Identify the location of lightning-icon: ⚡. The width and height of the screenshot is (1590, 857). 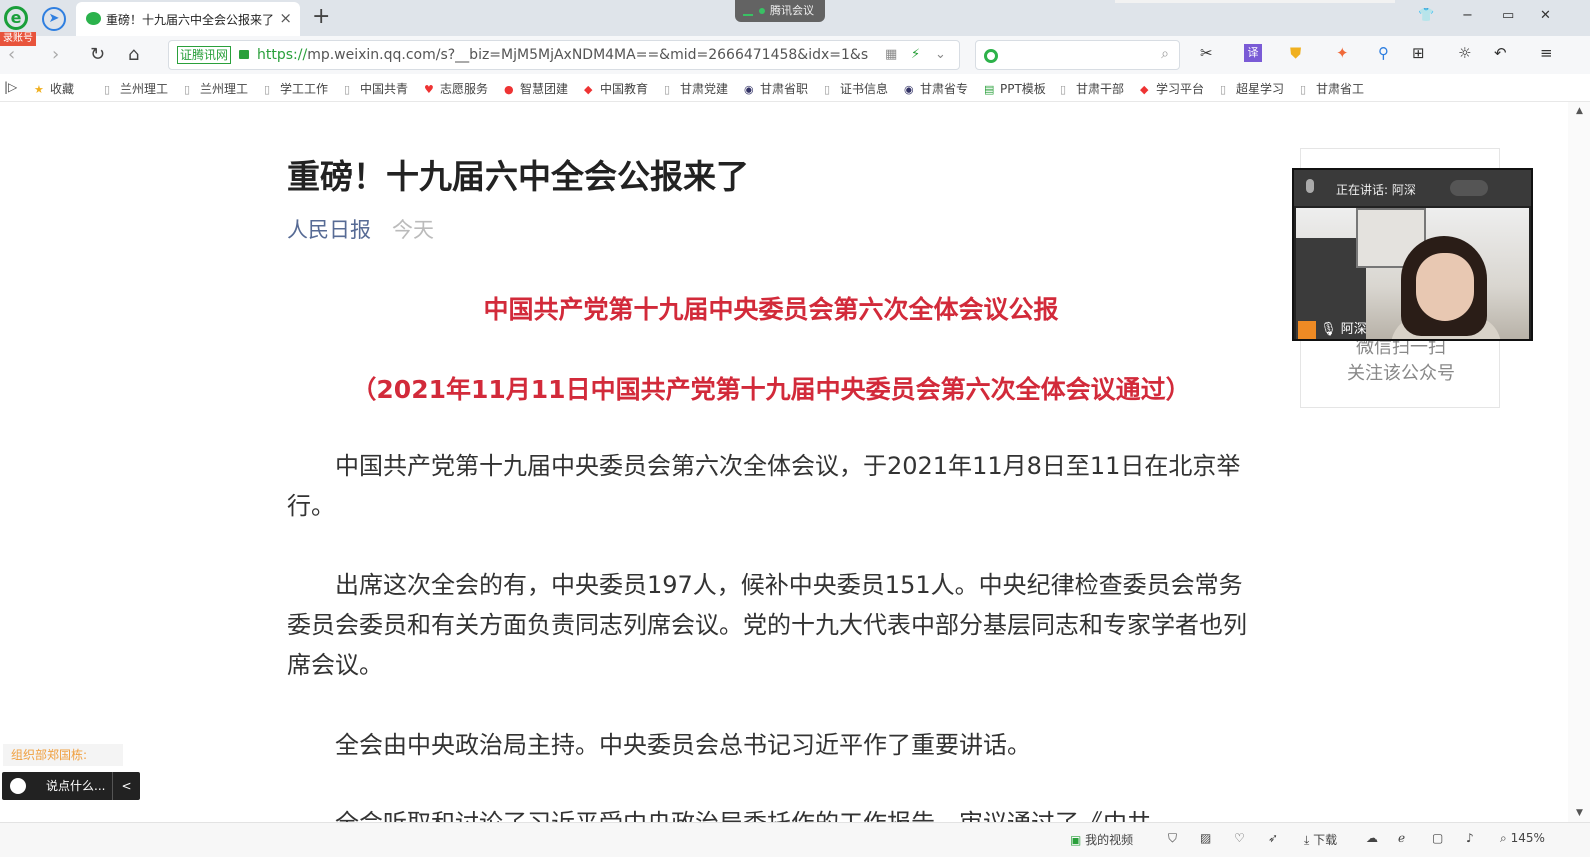
(915, 54).